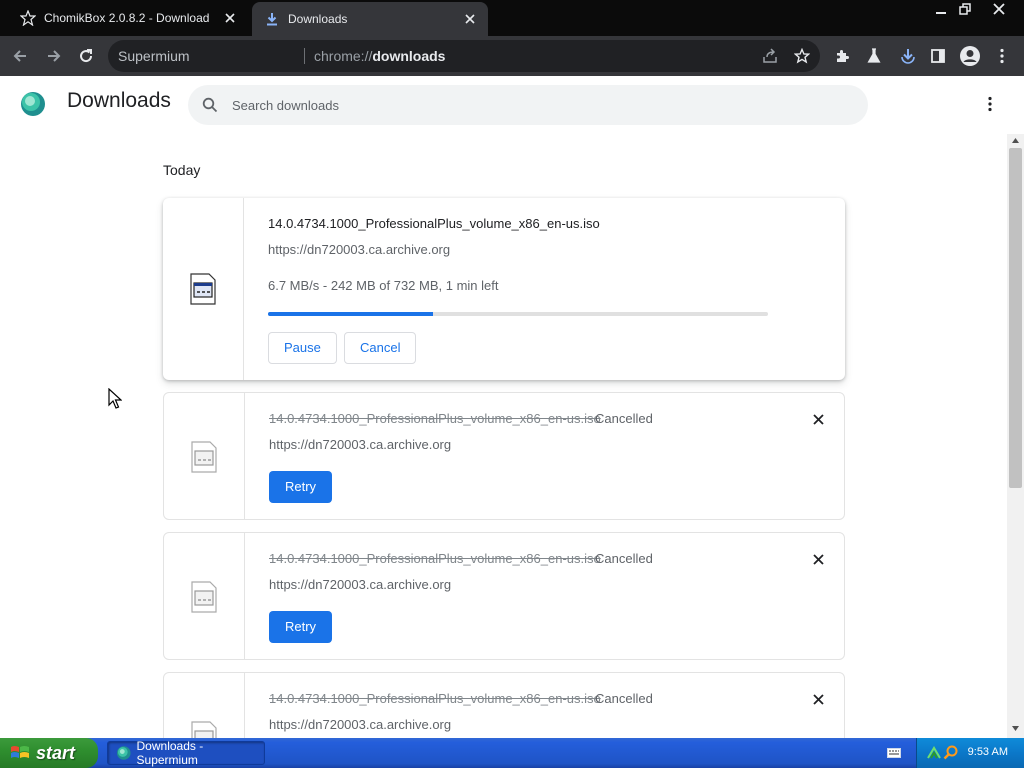  Describe the element at coordinates (512, 18) in the screenshot. I see `tab-strip: ChomikBox 2.0.8.2 - Download Downloads` at that location.